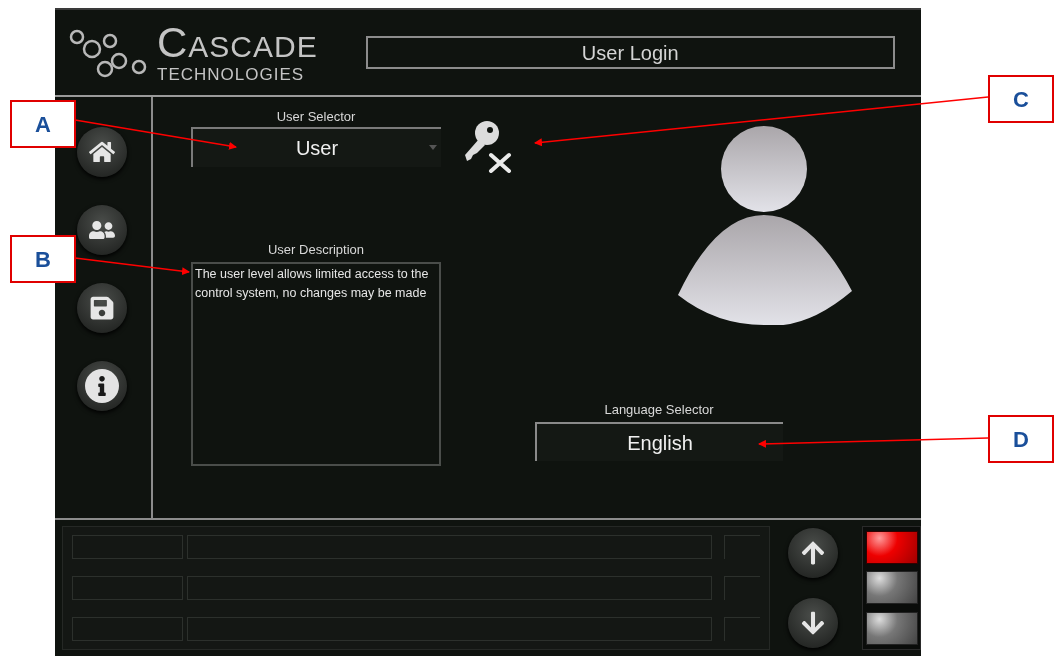  Describe the element at coordinates (659, 410) in the screenshot. I see `field-label: Language Selector` at that location.